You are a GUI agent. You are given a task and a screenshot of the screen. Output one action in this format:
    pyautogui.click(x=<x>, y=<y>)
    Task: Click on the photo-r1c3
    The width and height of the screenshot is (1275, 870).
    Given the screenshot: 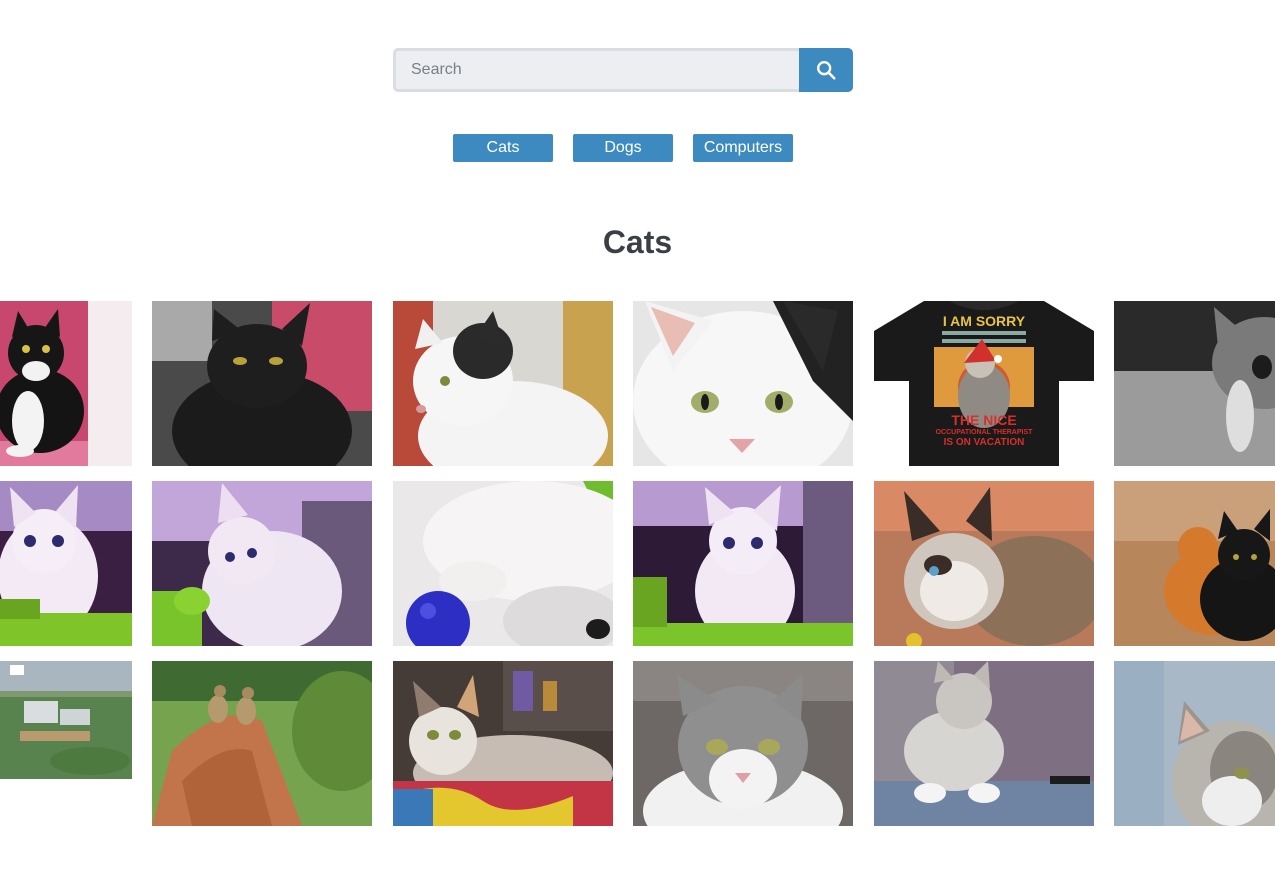 What is the action you would take?
    pyautogui.click(x=503, y=383)
    